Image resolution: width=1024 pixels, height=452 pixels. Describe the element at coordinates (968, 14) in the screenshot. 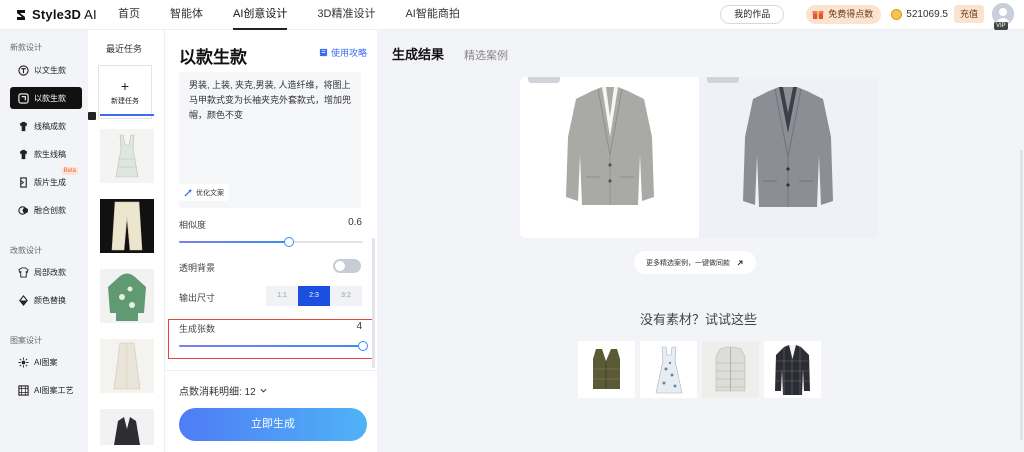

I see `recharge-button: 充值` at that location.